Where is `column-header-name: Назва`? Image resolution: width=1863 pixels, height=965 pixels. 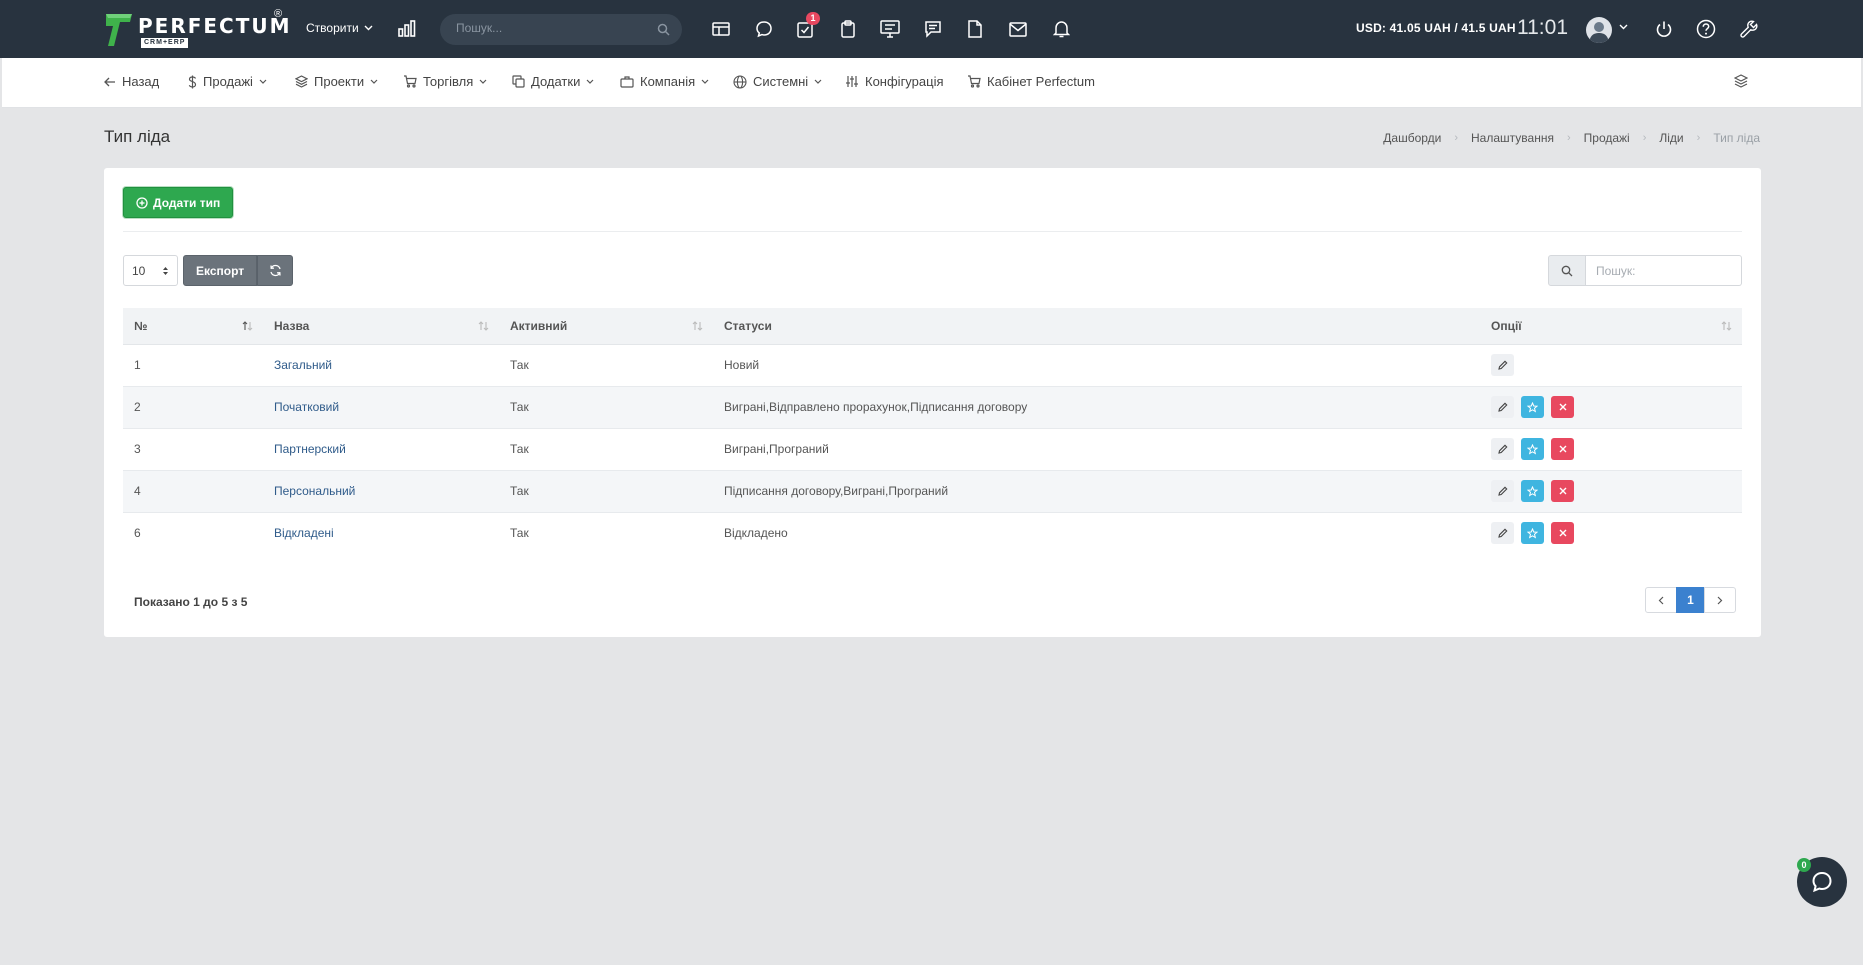 column-header-name: Назва is located at coordinates (381, 326).